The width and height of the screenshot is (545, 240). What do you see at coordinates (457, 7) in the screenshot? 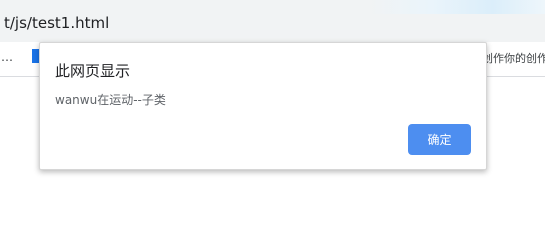
I see `omnibox-edge` at bounding box center [457, 7].